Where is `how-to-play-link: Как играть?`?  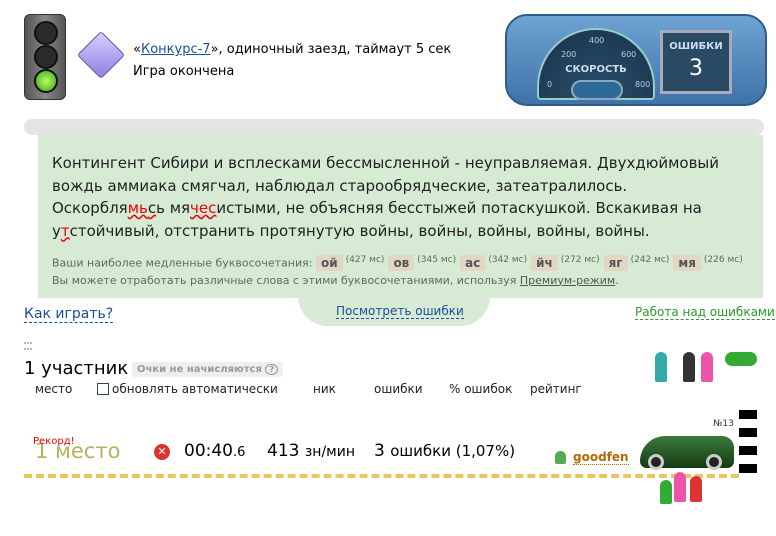
how-to-play-link: Как играть? is located at coordinates (69, 314).